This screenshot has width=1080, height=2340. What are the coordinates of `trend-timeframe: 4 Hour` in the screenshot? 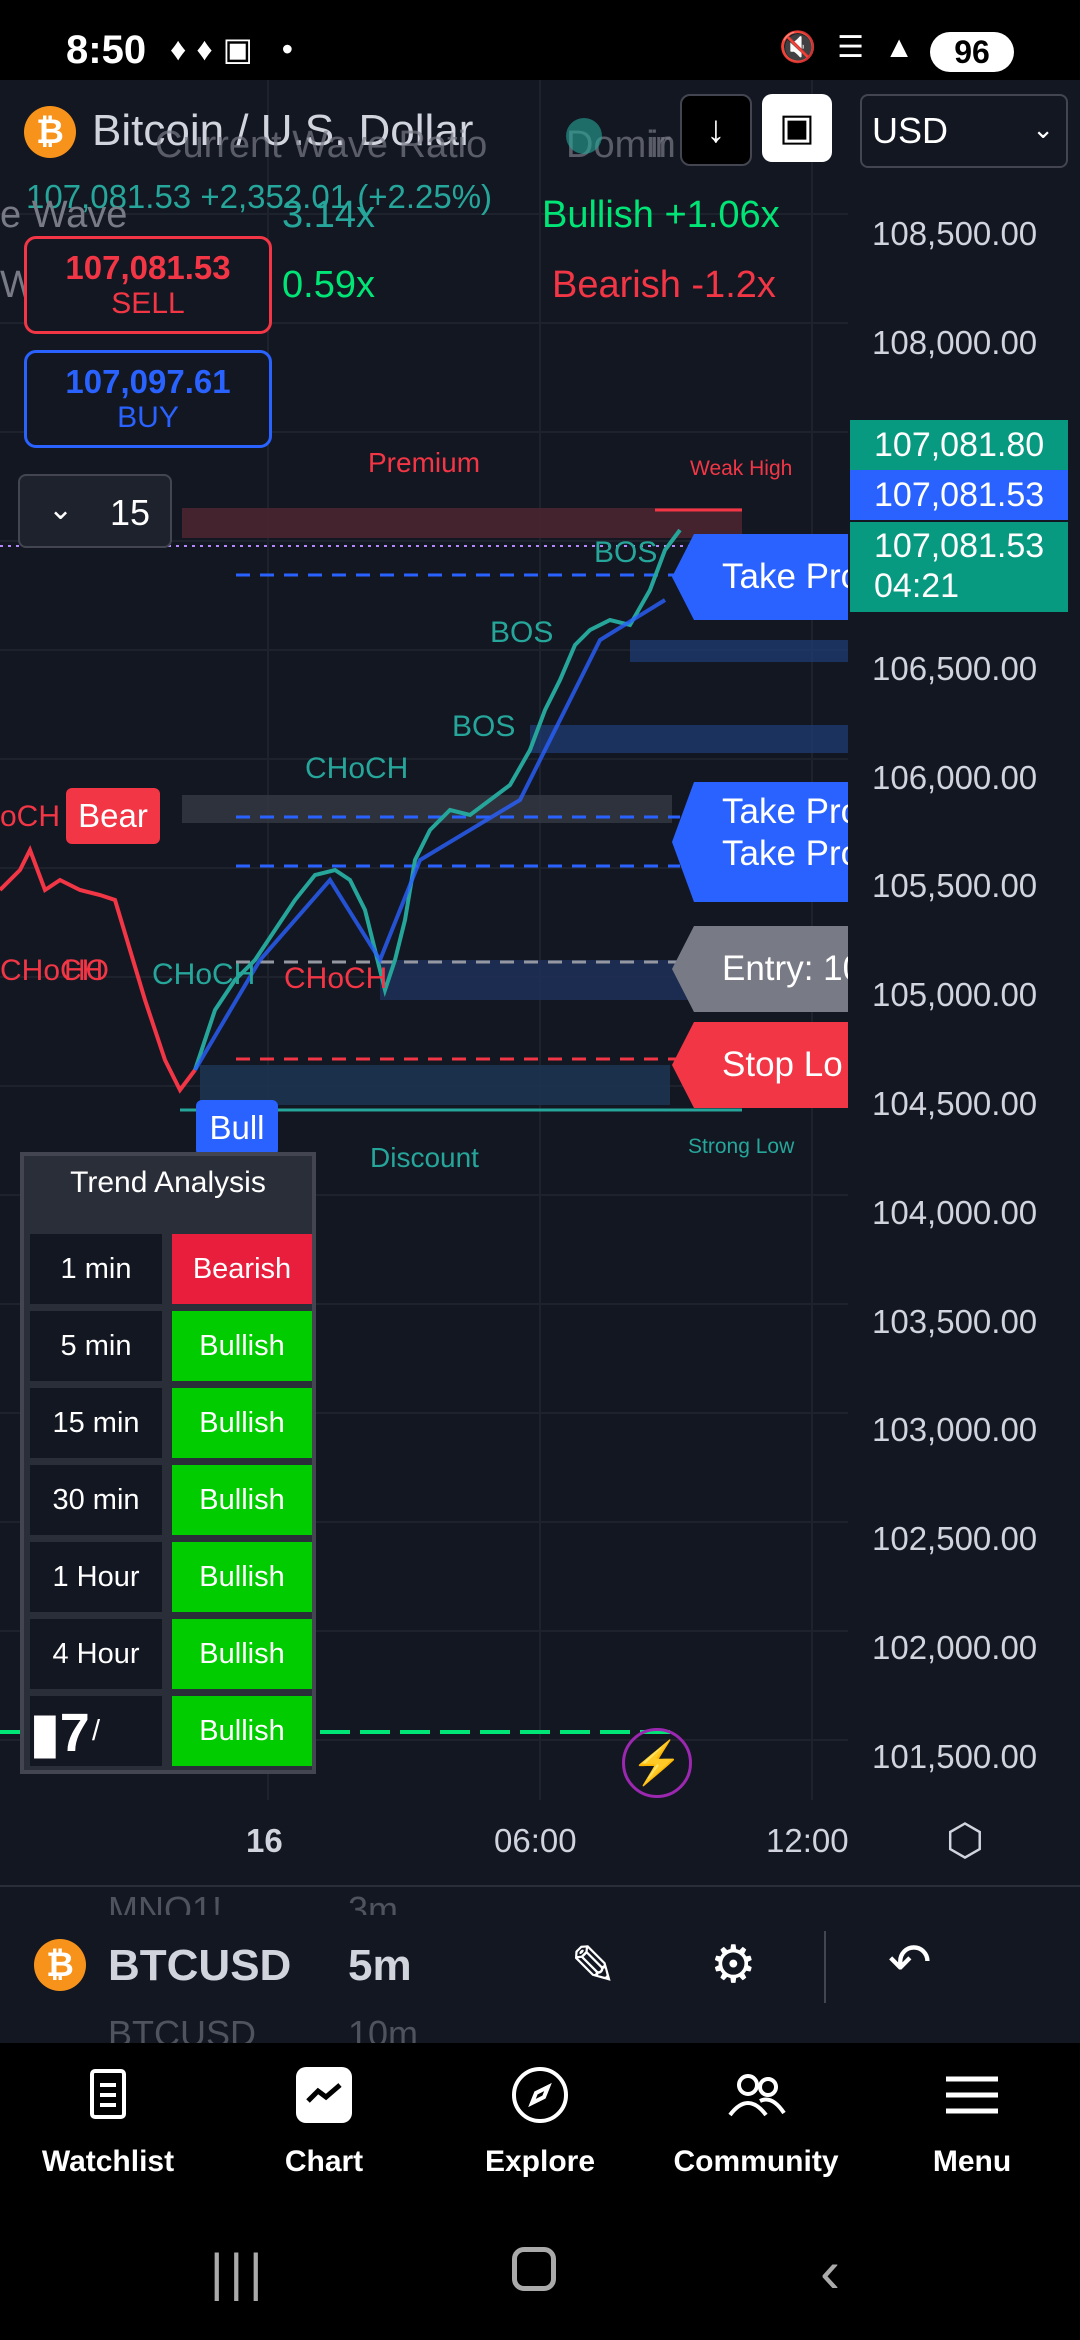 It's located at (96, 1654).